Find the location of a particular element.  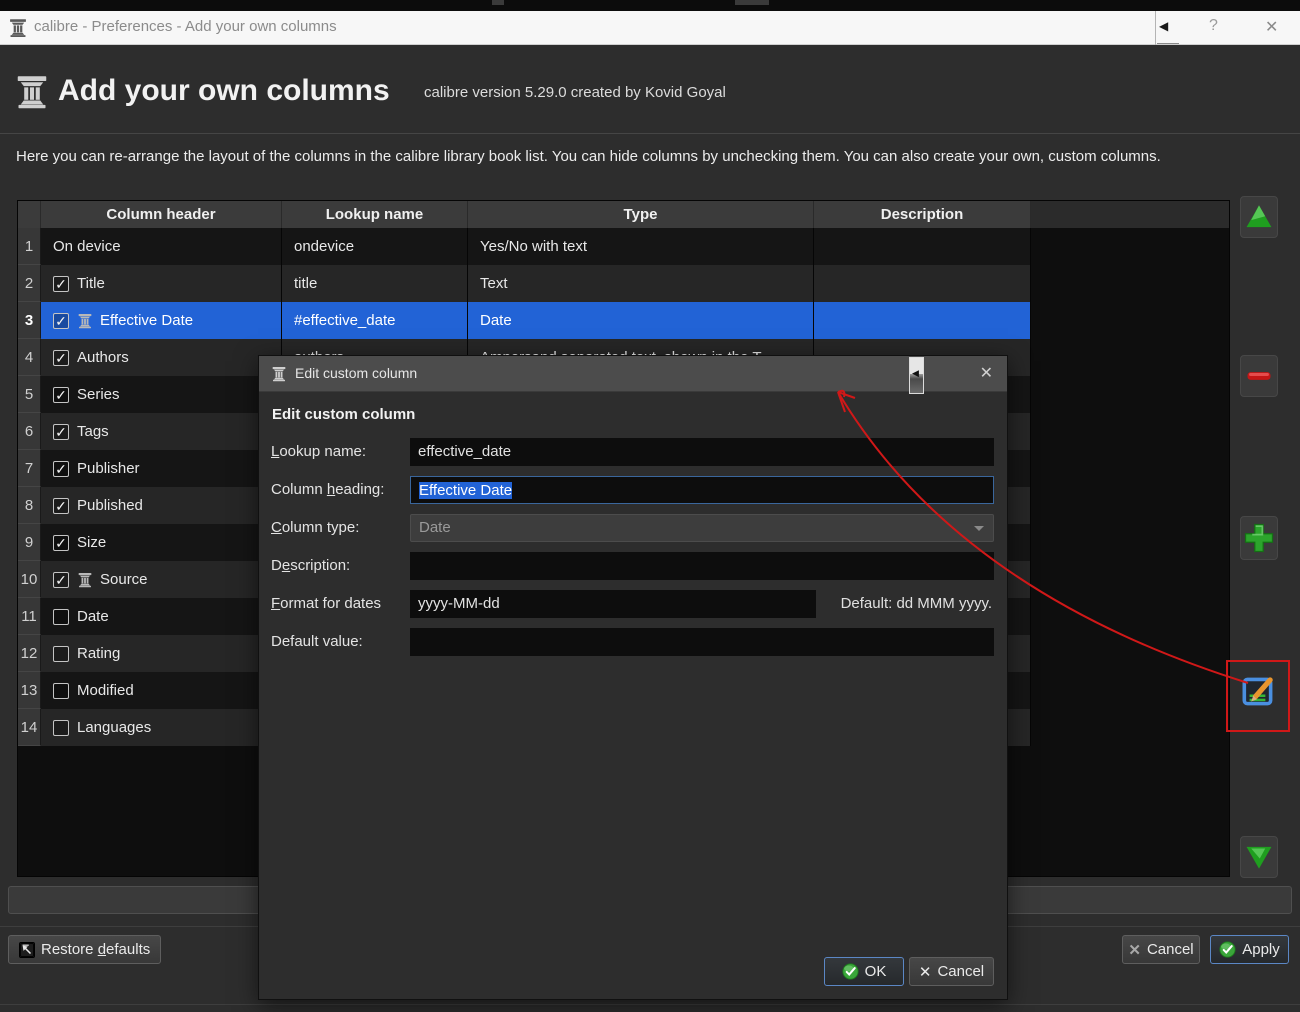

header-separator is located at coordinates (650, 133).